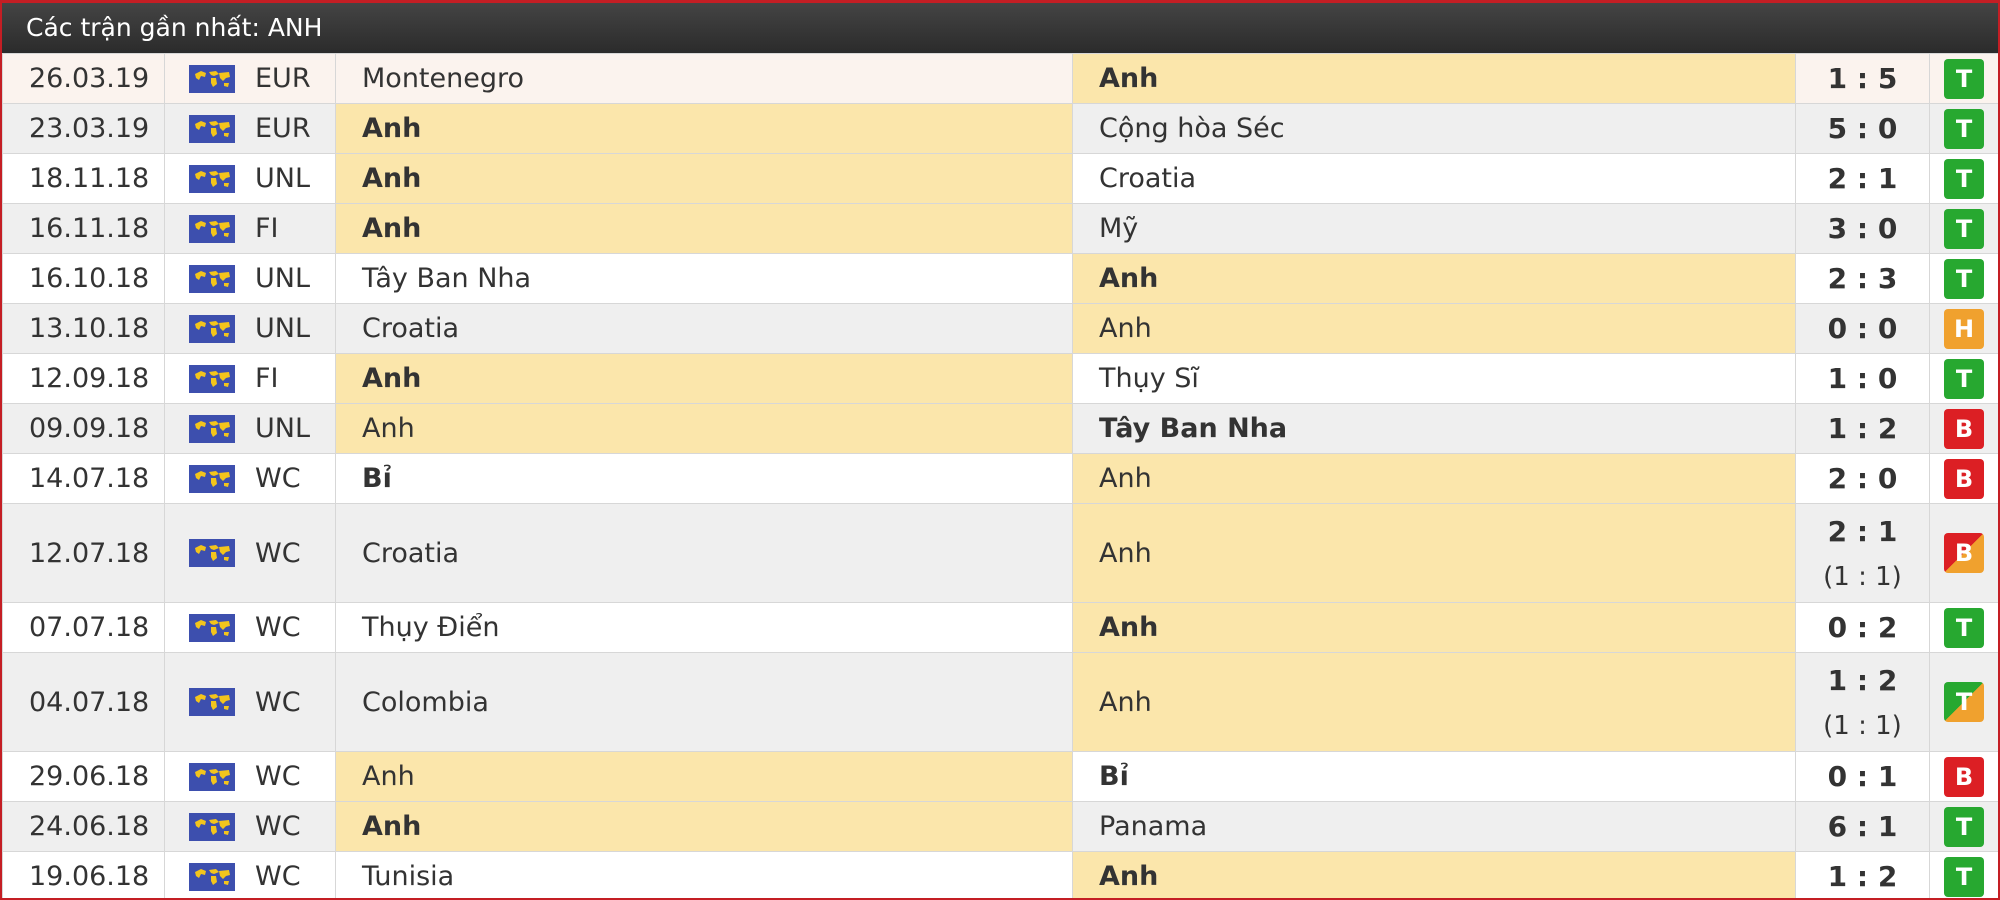  I want to click on table-row: 19.06.18 WC Tunisia Anh 1 : 2 T, so click(1000, 874).